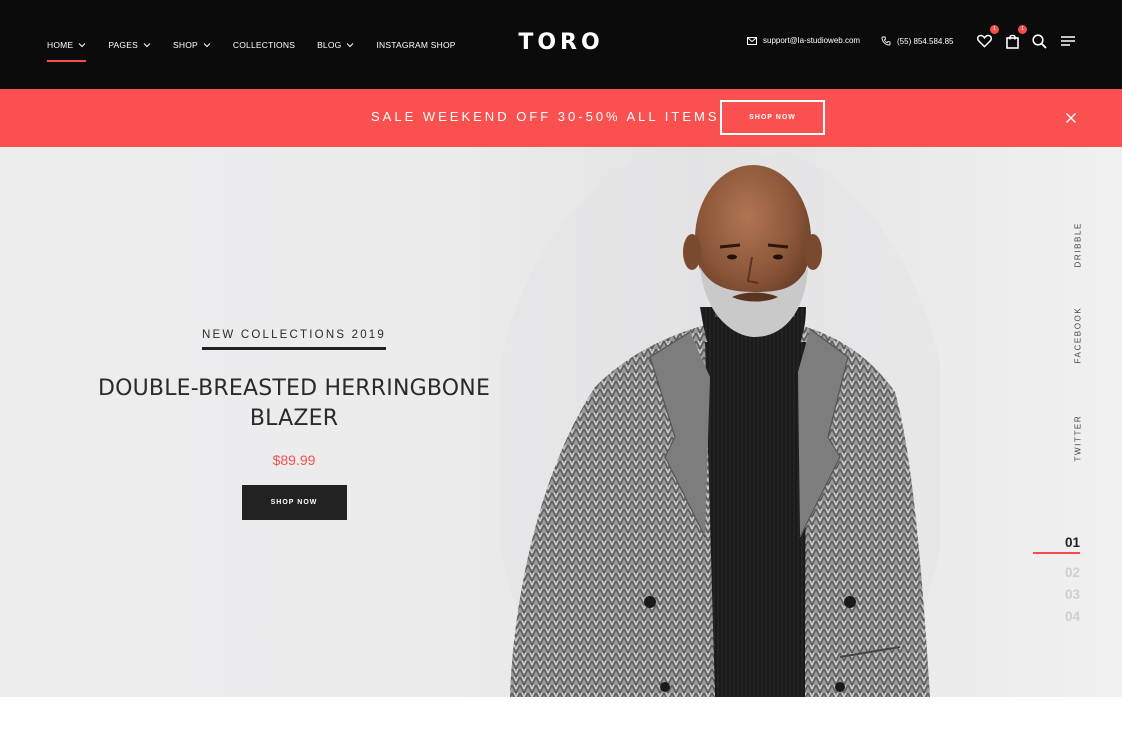 Image resolution: width=1122 pixels, height=740 pixels. I want to click on nav-item-label: HOME, so click(60, 44).